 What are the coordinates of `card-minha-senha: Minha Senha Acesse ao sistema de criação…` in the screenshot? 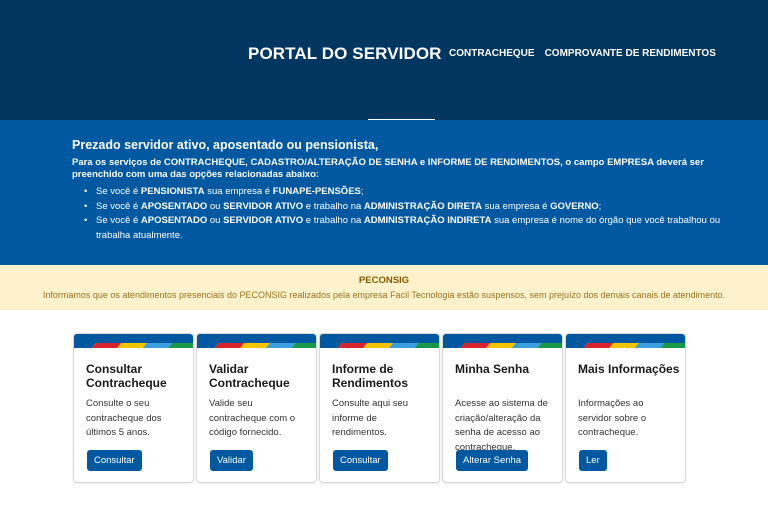 It's located at (502, 408).